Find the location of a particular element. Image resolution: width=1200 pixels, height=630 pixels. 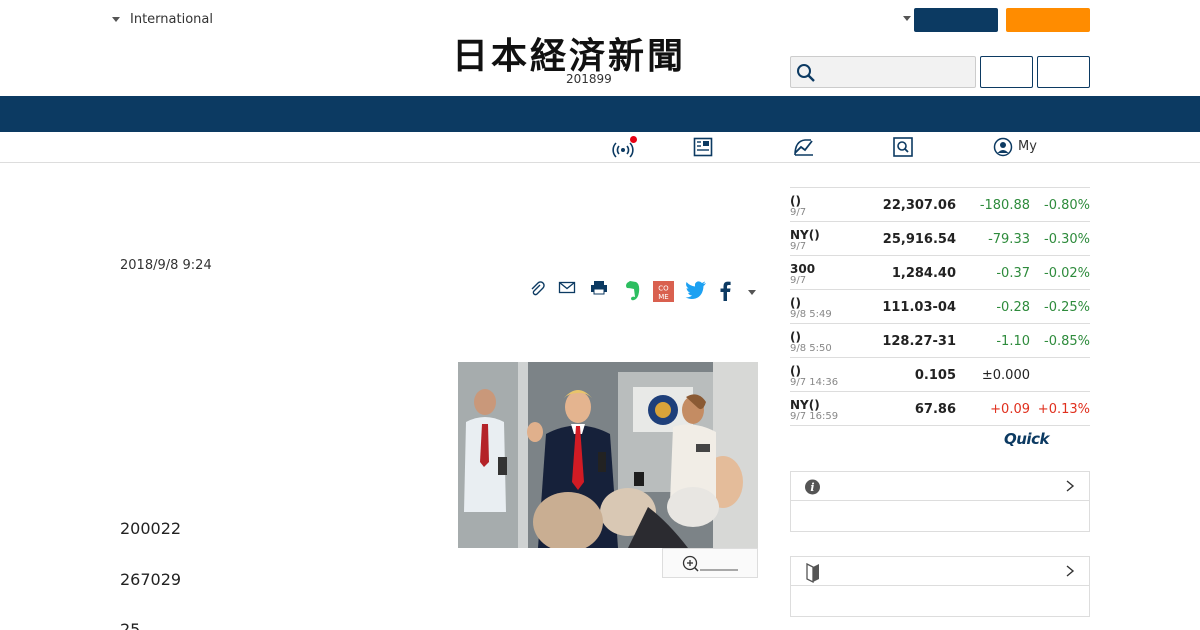

market-percent: +0.13% is located at coordinates (1063, 409).